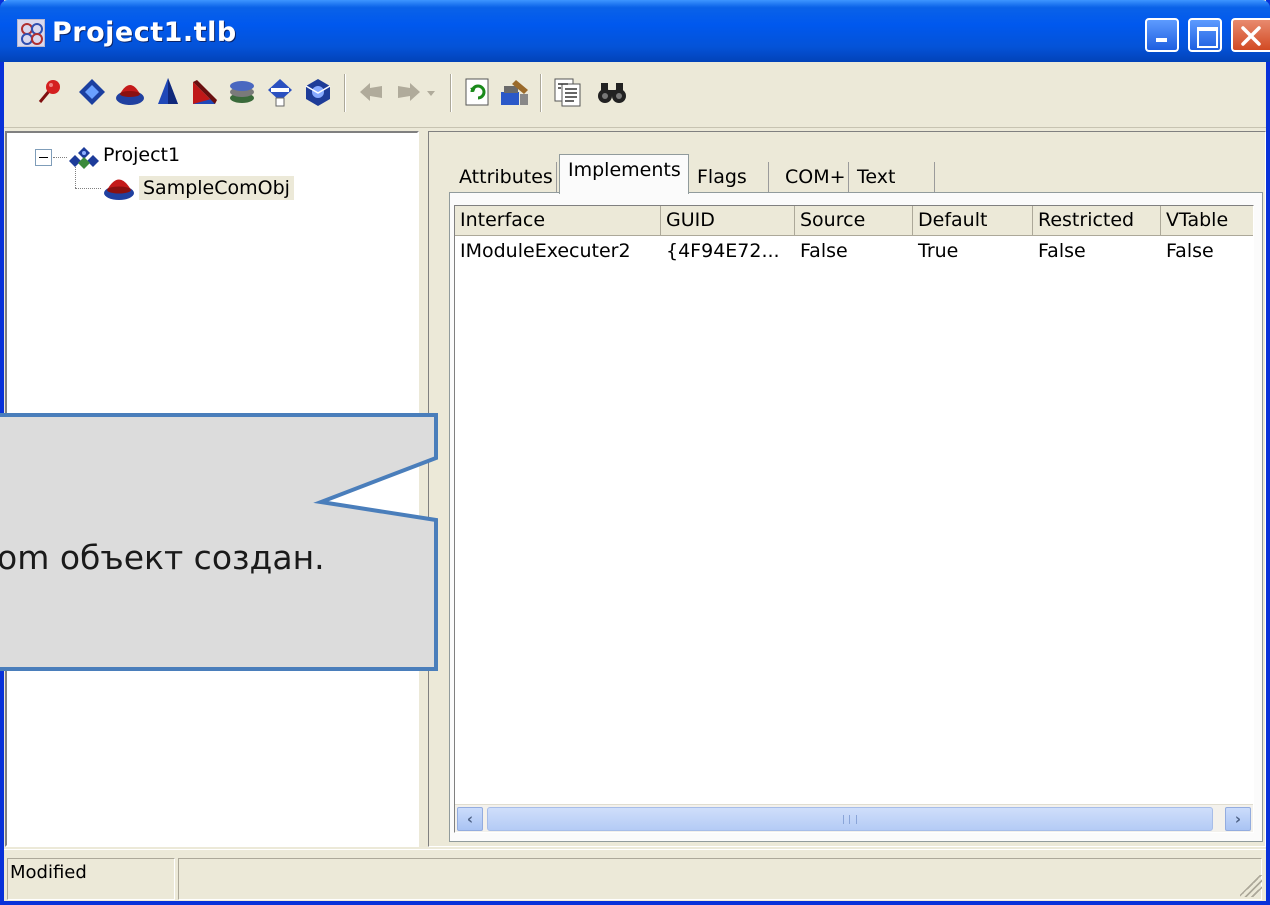 This screenshot has height=905, width=1270. Describe the element at coordinates (854, 221) in the screenshot. I see `column-header-source: Source` at that location.